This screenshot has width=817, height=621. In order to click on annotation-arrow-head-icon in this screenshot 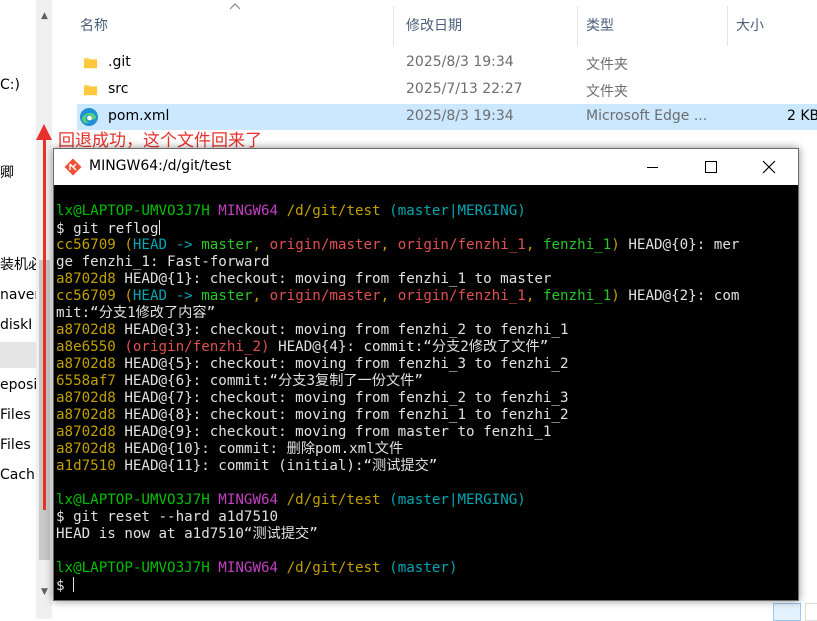, I will do `click(44, 132)`.